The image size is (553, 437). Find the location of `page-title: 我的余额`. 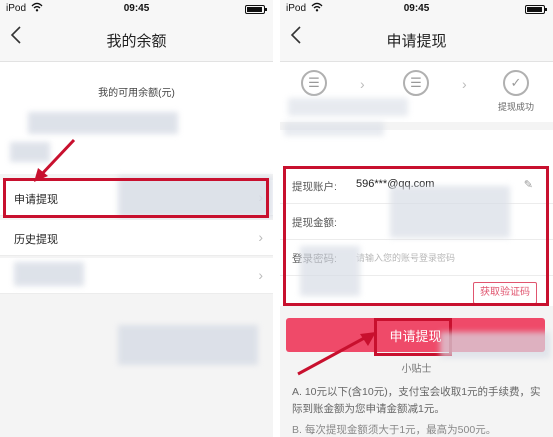

page-title: 我的余额 is located at coordinates (136, 41).